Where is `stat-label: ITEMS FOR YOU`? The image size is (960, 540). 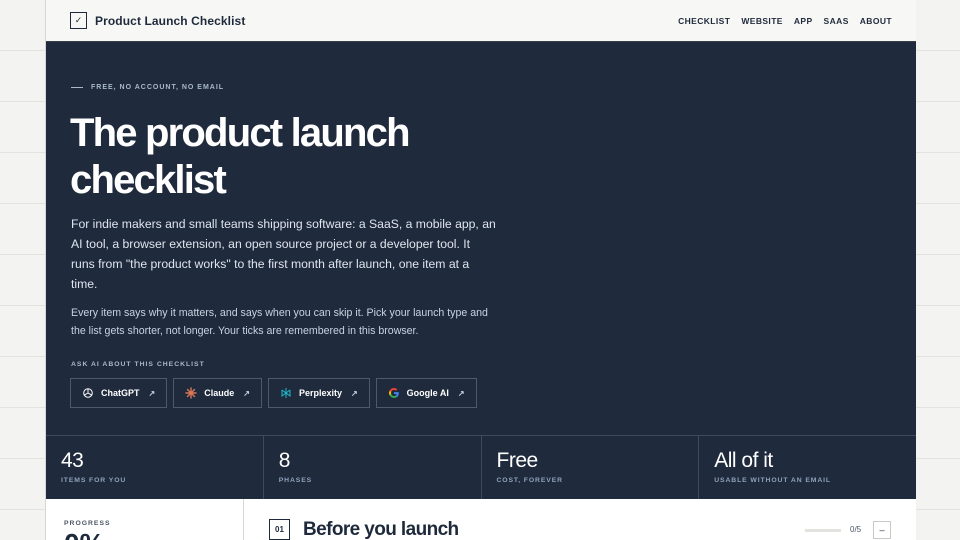 stat-label: ITEMS FOR YOU is located at coordinates (94, 480).